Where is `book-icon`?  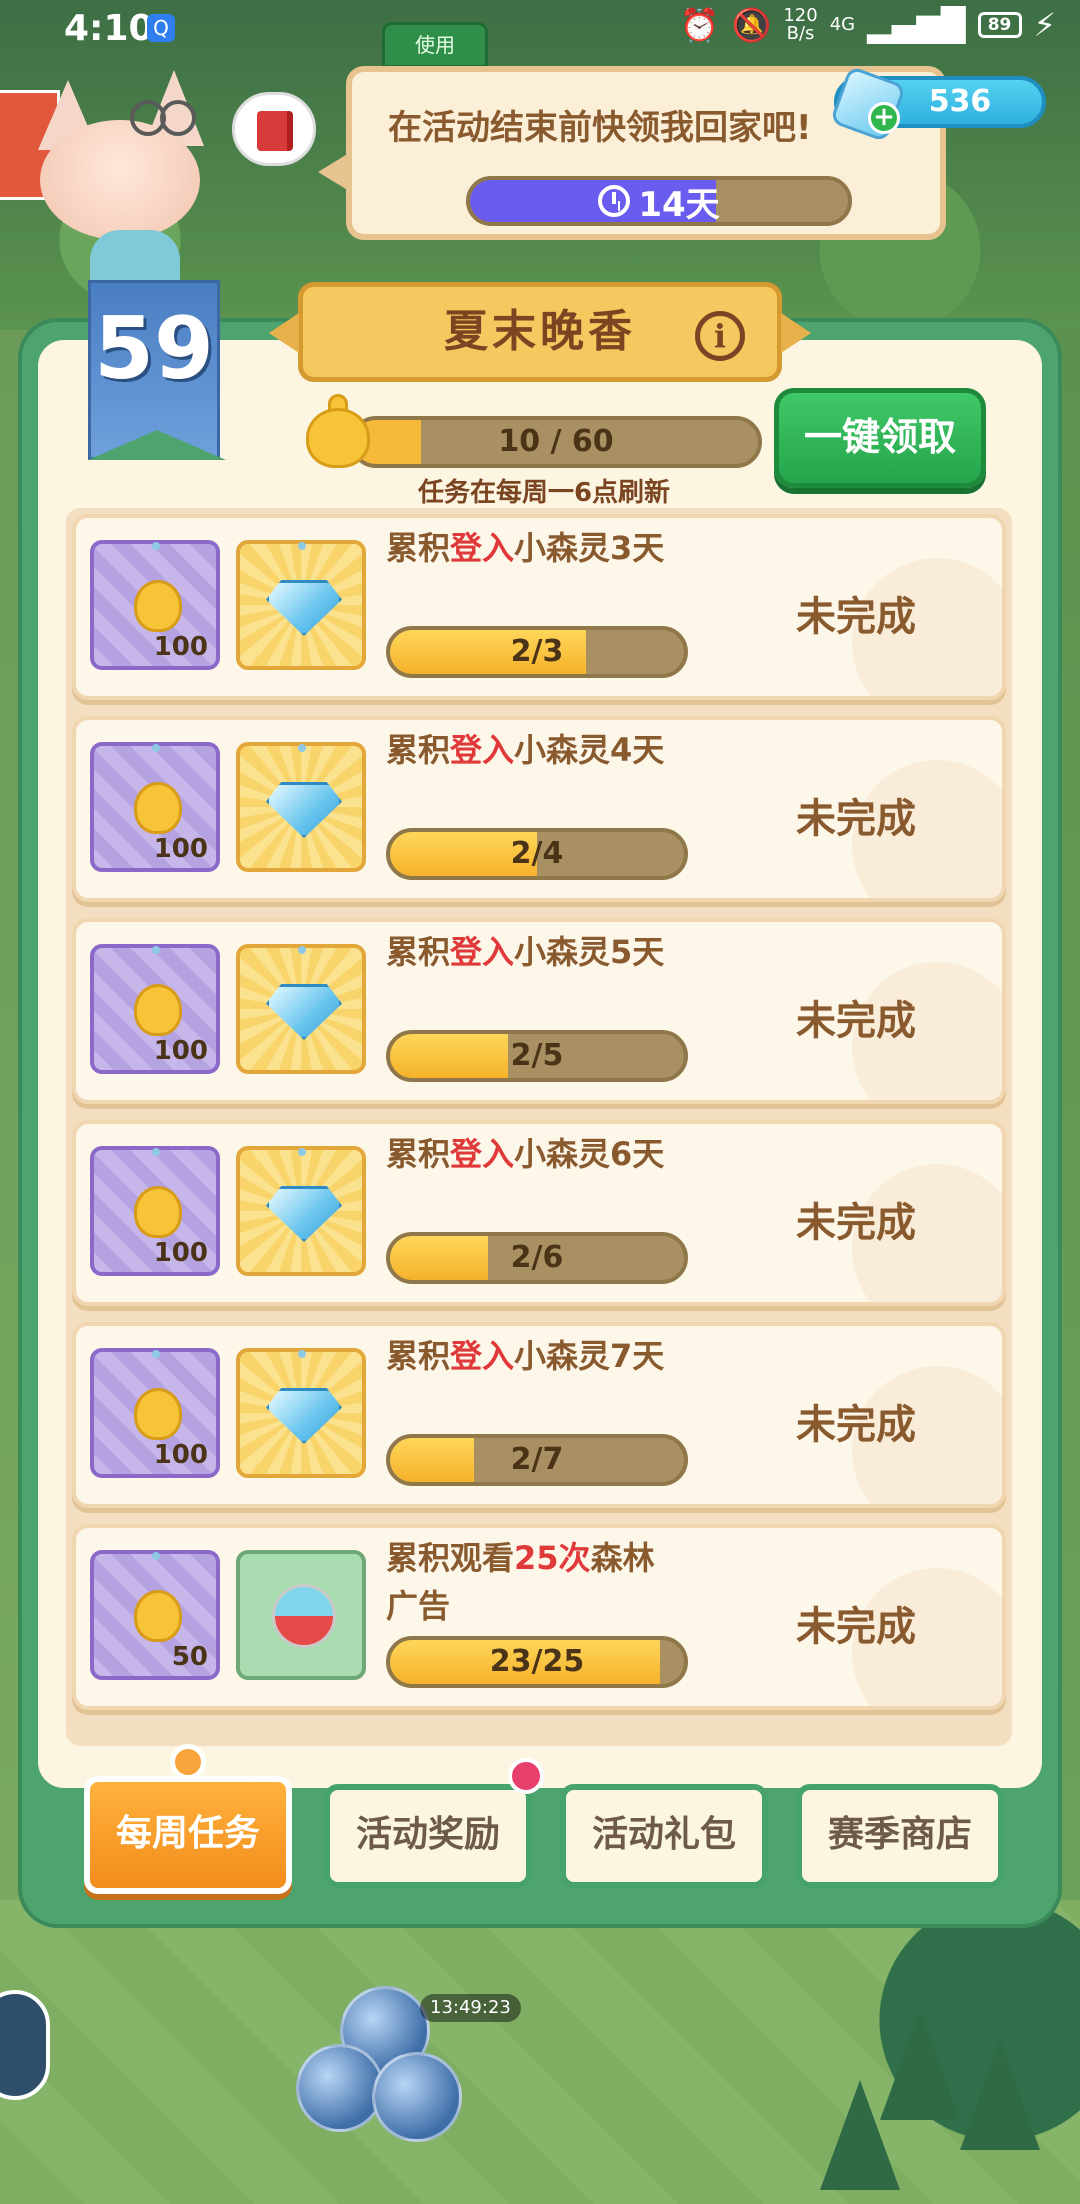 book-icon is located at coordinates (275, 131).